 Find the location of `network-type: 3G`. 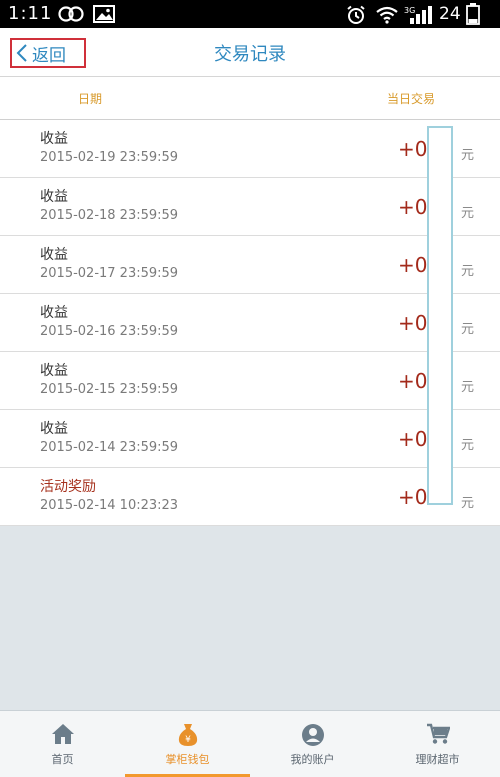

network-type: 3G is located at coordinates (409, 10).